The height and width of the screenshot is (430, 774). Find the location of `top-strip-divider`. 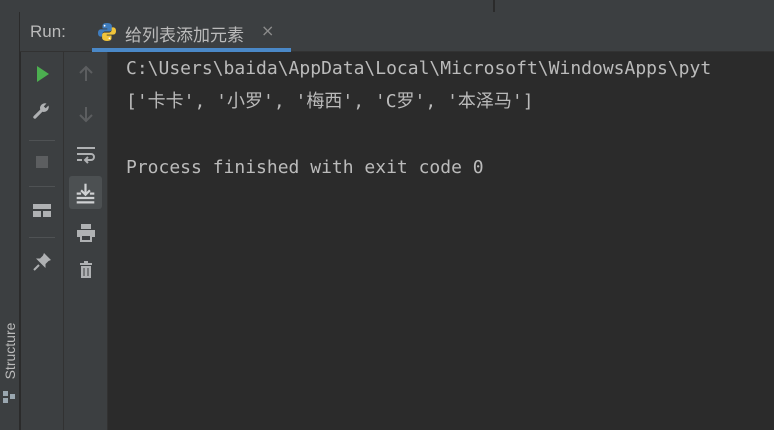

top-strip-divider is located at coordinates (494, 6).